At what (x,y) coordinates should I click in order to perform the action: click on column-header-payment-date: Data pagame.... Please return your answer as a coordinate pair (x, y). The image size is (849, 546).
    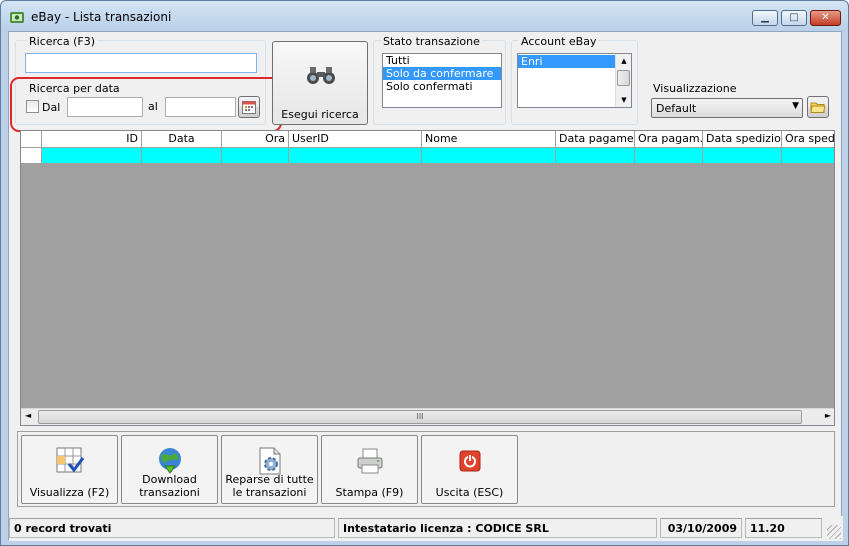
    Looking at the image, I should click on (595, 139).